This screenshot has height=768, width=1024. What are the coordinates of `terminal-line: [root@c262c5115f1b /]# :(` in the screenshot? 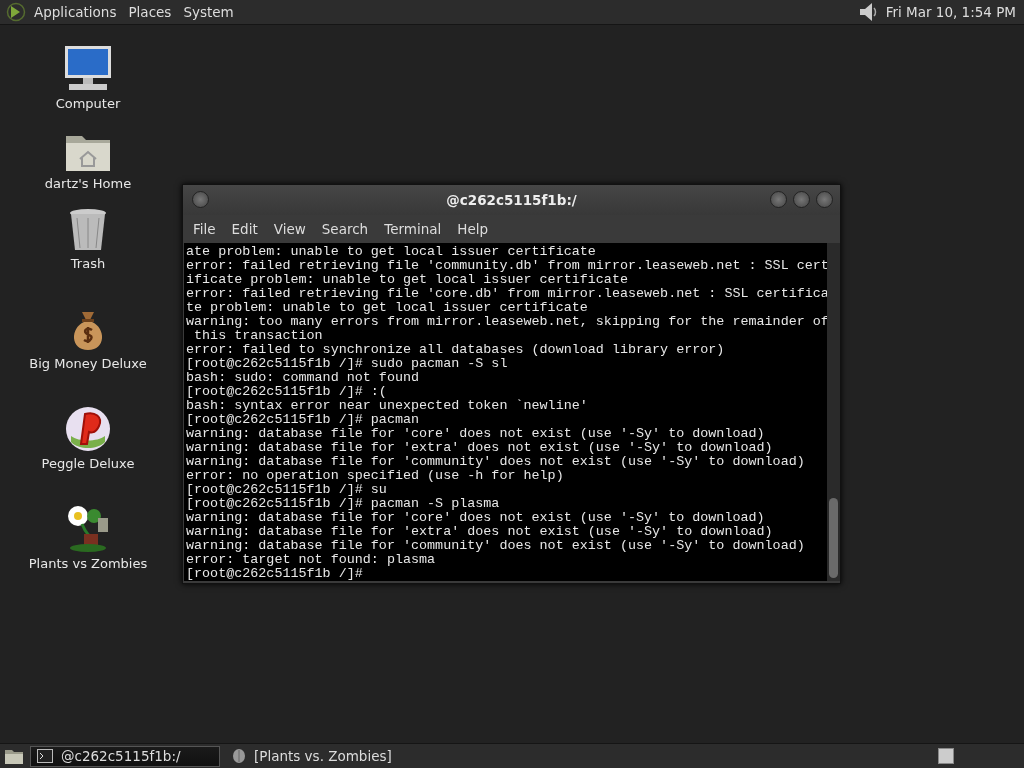 It's located at (287, 392).